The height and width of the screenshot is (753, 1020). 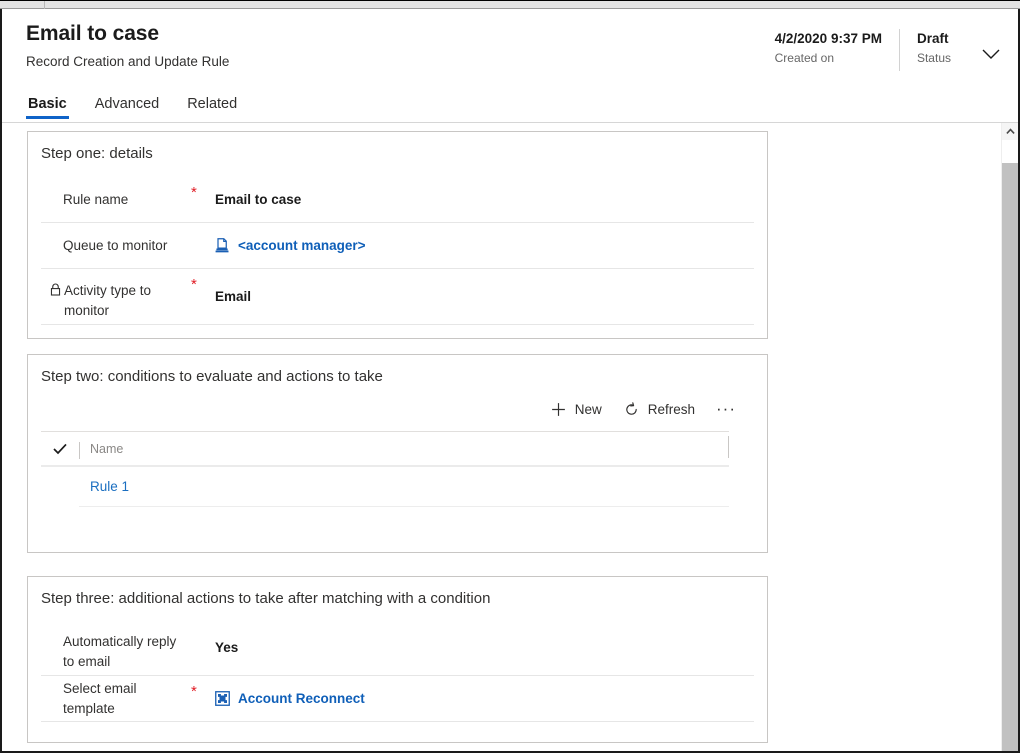 What do you see at coordinates (828, 38) in the screenshot?
I see `created-on-value: 4/2/2020 9:37 PM` at bounding box center [828, 38].